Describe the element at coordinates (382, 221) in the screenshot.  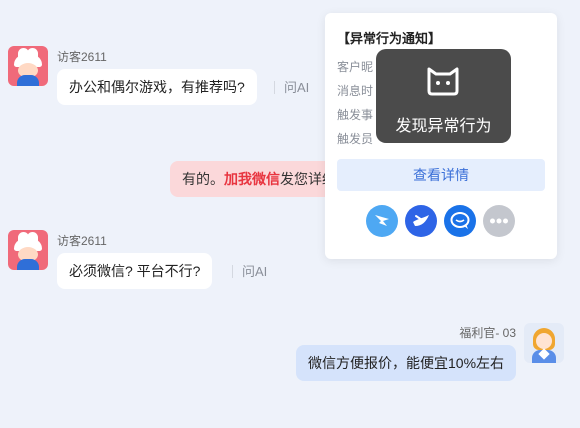
I see `dingtalk-icon` at that location.